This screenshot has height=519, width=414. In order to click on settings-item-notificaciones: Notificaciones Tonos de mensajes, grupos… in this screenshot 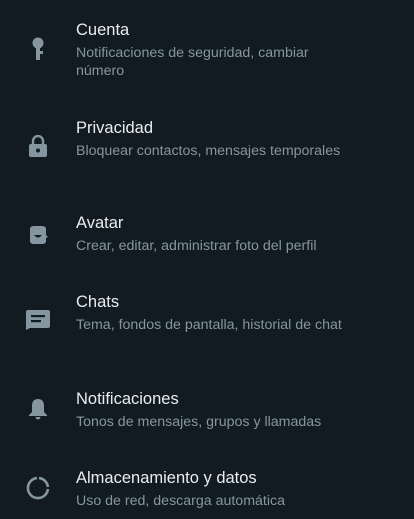, I will do `click(207, 416)`.